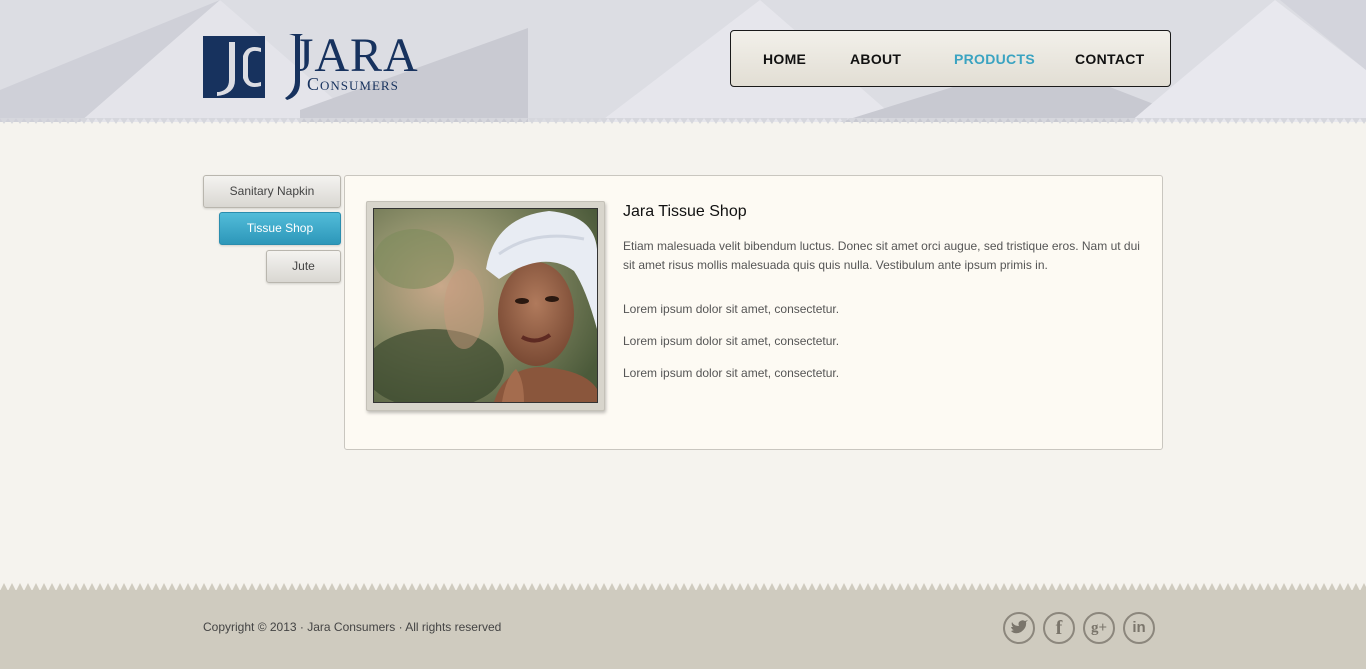 This screenshot has width=1366, height=669. I want to click on facebook-icon: f, so click(1059, 628).